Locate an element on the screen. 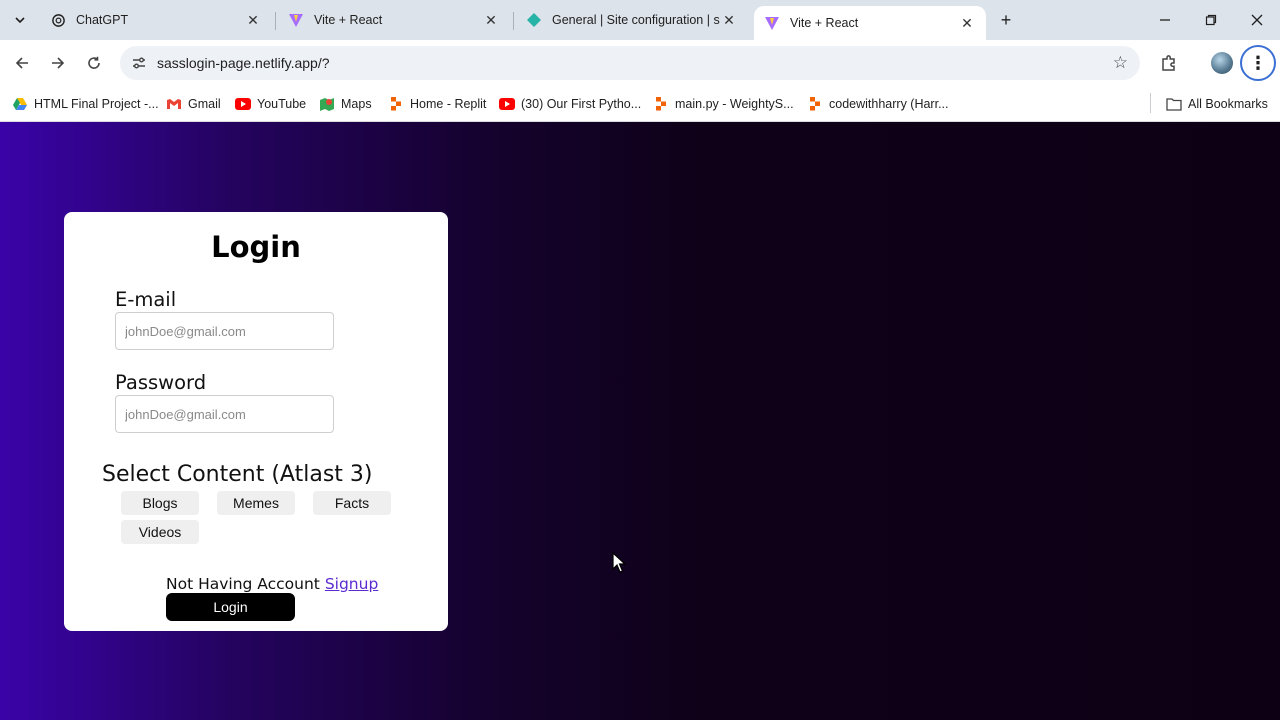 Image resolution: width=1280 pixels, height=720 pixels. new-tab-button: + is located at coordinates (1006, 20).